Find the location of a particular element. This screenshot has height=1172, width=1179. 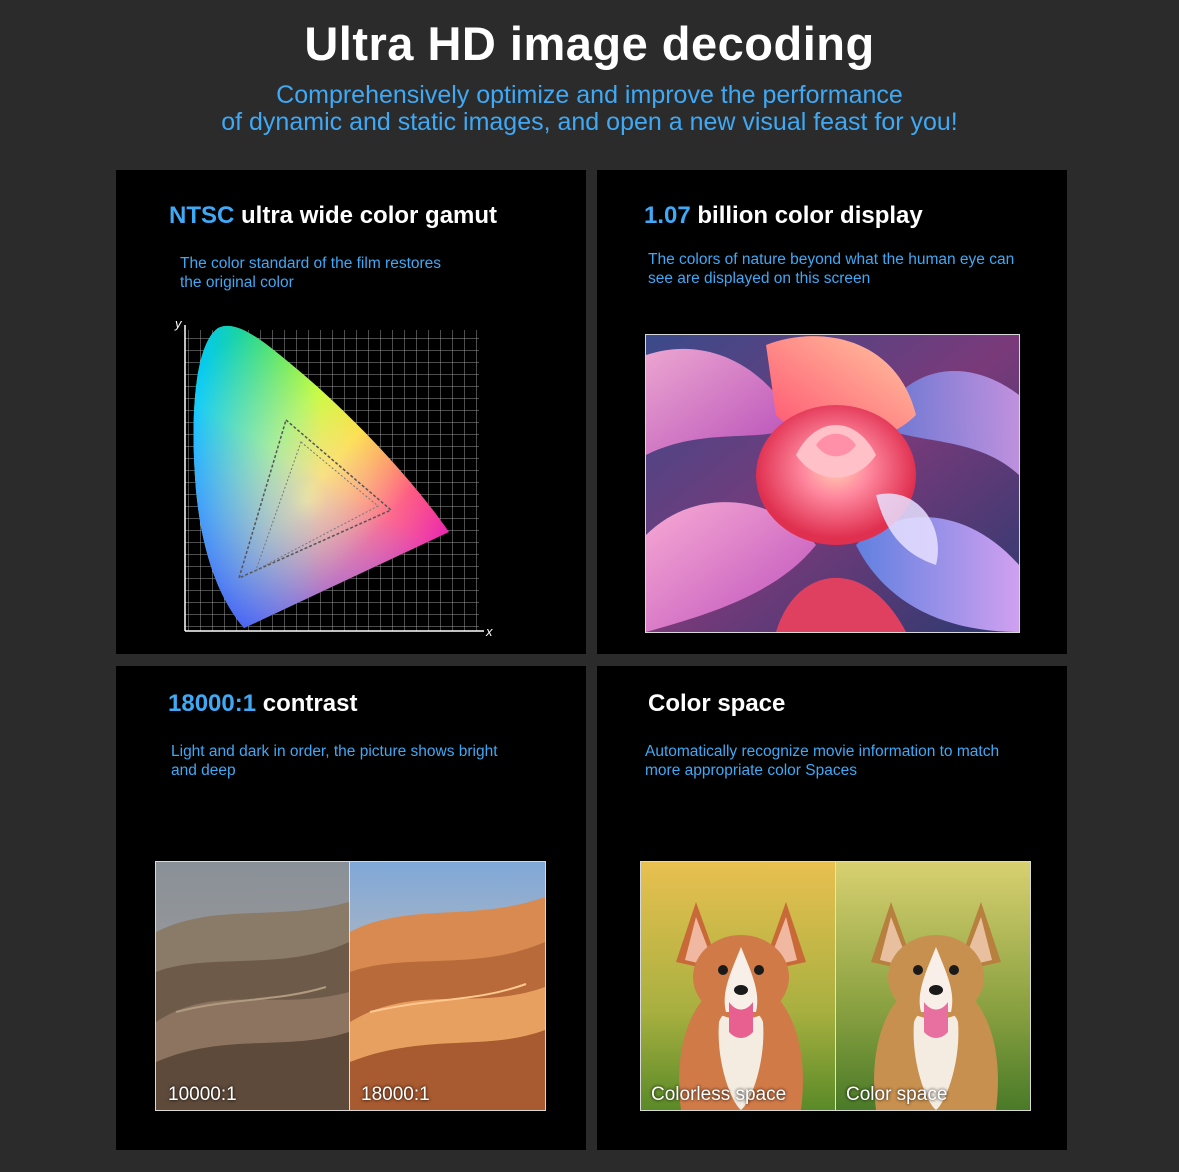

flower-illustration is located at coordinates (832, 483).